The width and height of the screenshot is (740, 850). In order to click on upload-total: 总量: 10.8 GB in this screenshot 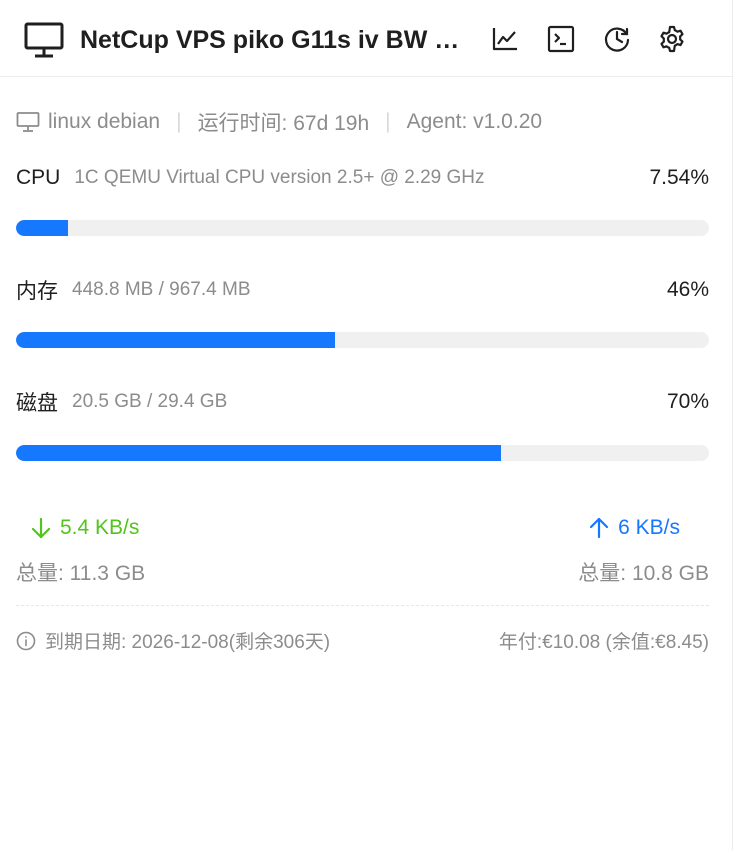, I will do `click(643, 573)`.